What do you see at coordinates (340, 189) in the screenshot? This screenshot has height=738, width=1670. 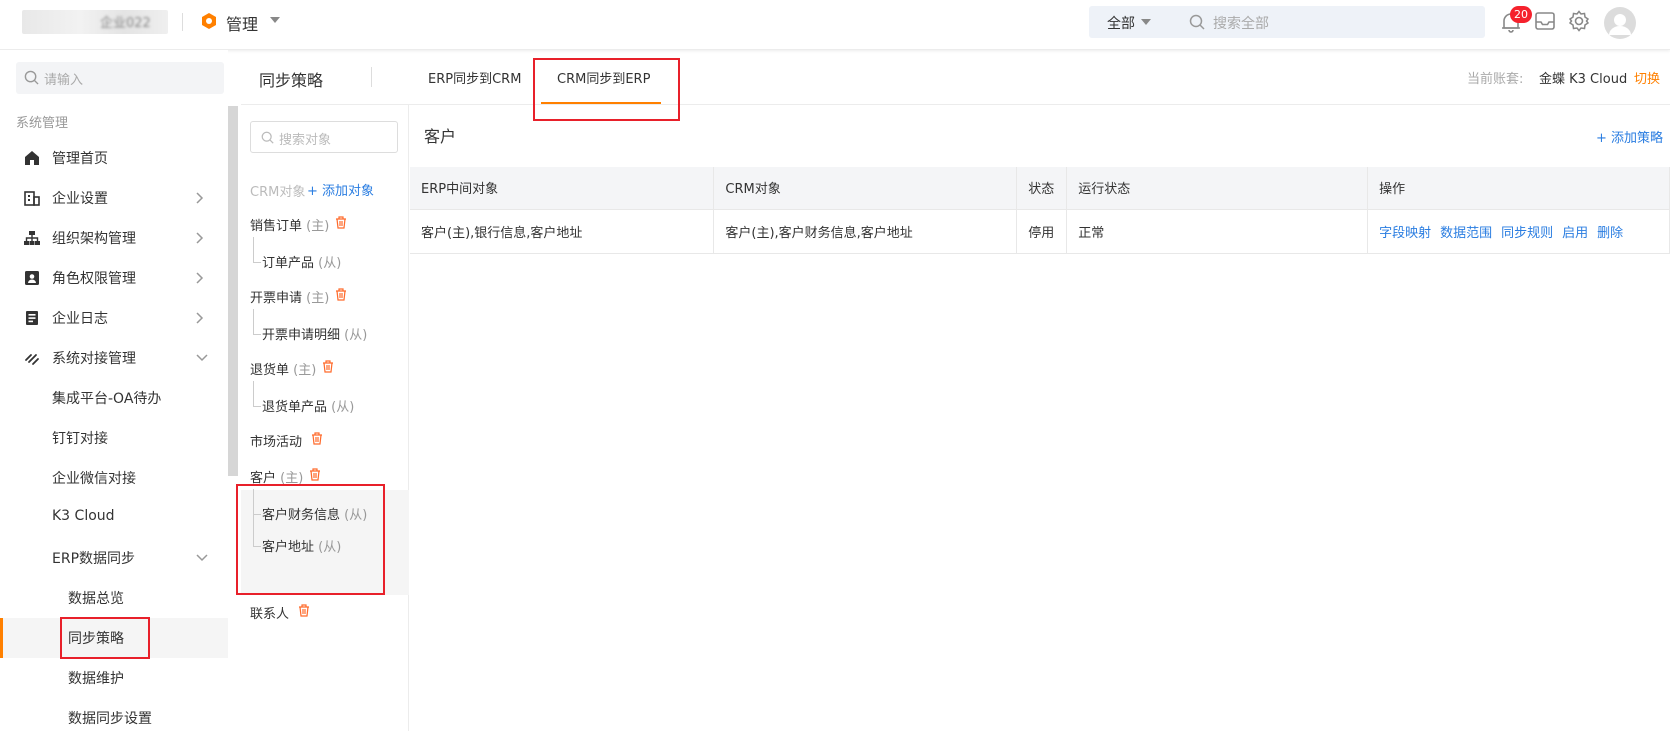 I see `add-object-button: + 添加对象` at bounding box center [340, 189].